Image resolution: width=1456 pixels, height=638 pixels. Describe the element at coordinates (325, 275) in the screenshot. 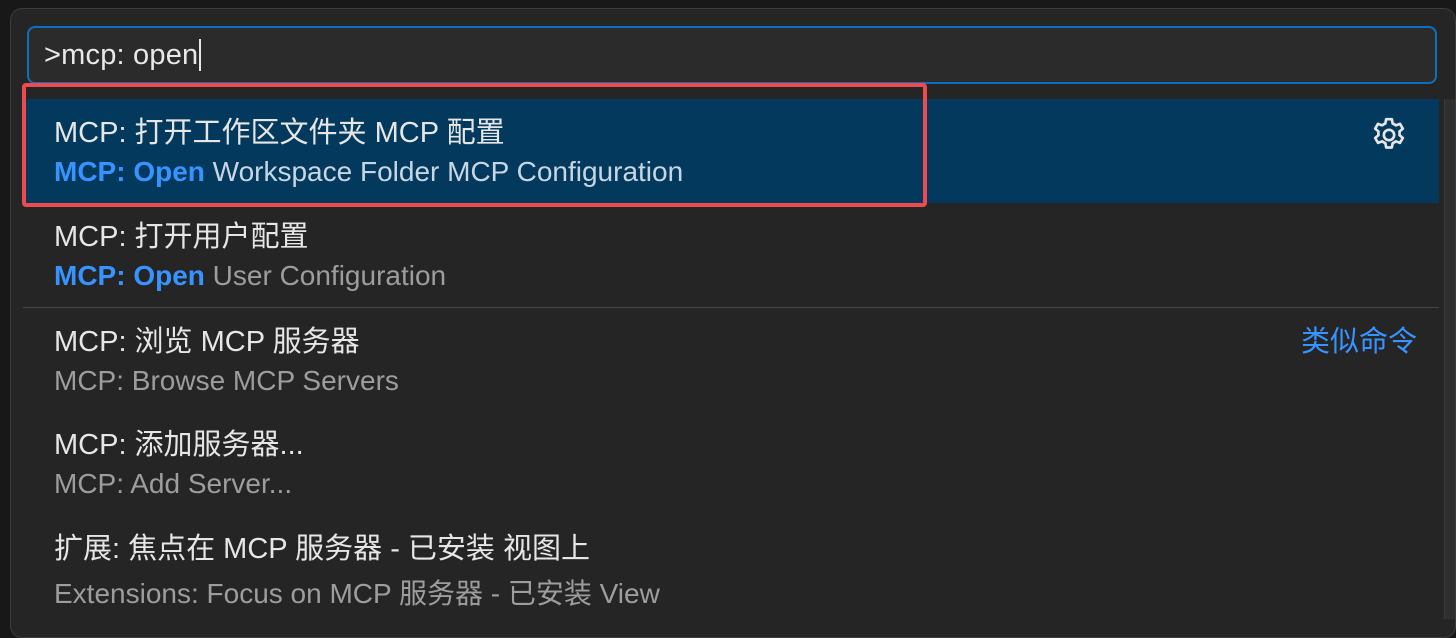

I see `item-label-rest: User Configuration` at that location.